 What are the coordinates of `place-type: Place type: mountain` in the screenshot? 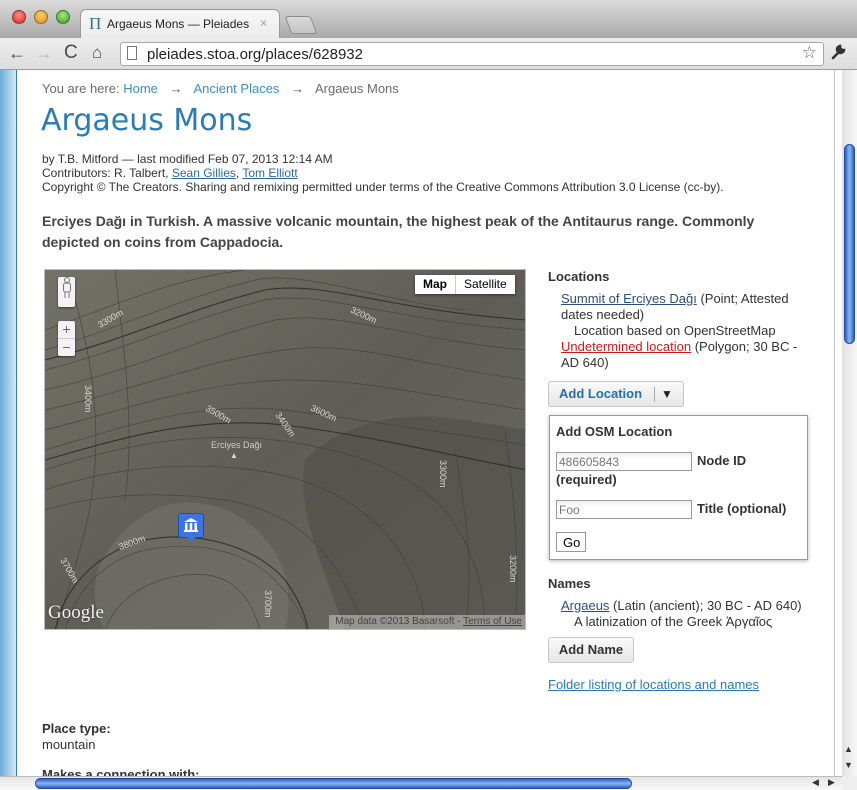 It's located at (76, 737).